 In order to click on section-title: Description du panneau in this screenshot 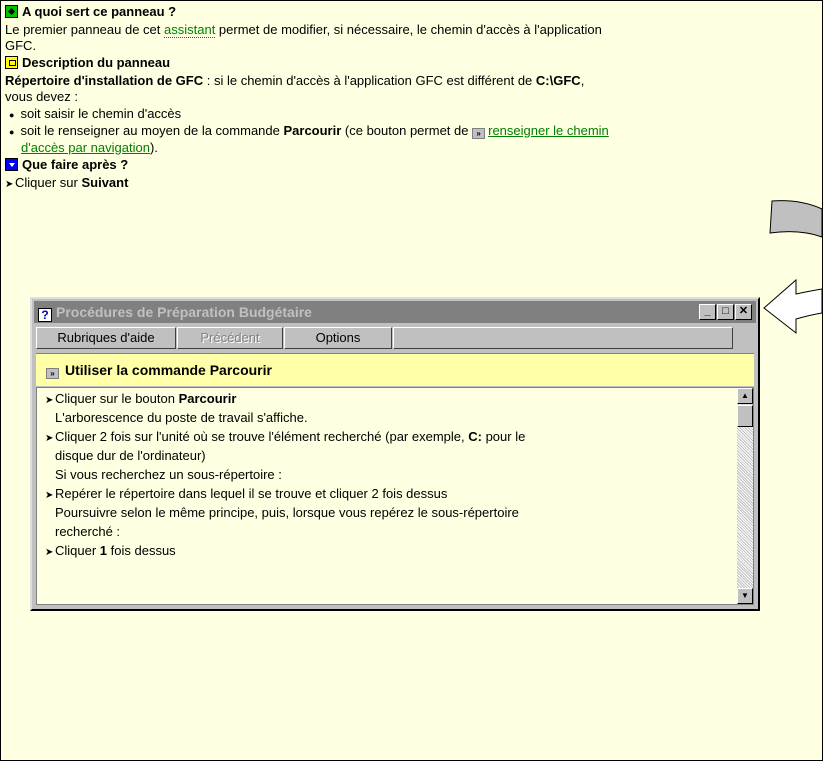, I will do `click(96, 62)`.